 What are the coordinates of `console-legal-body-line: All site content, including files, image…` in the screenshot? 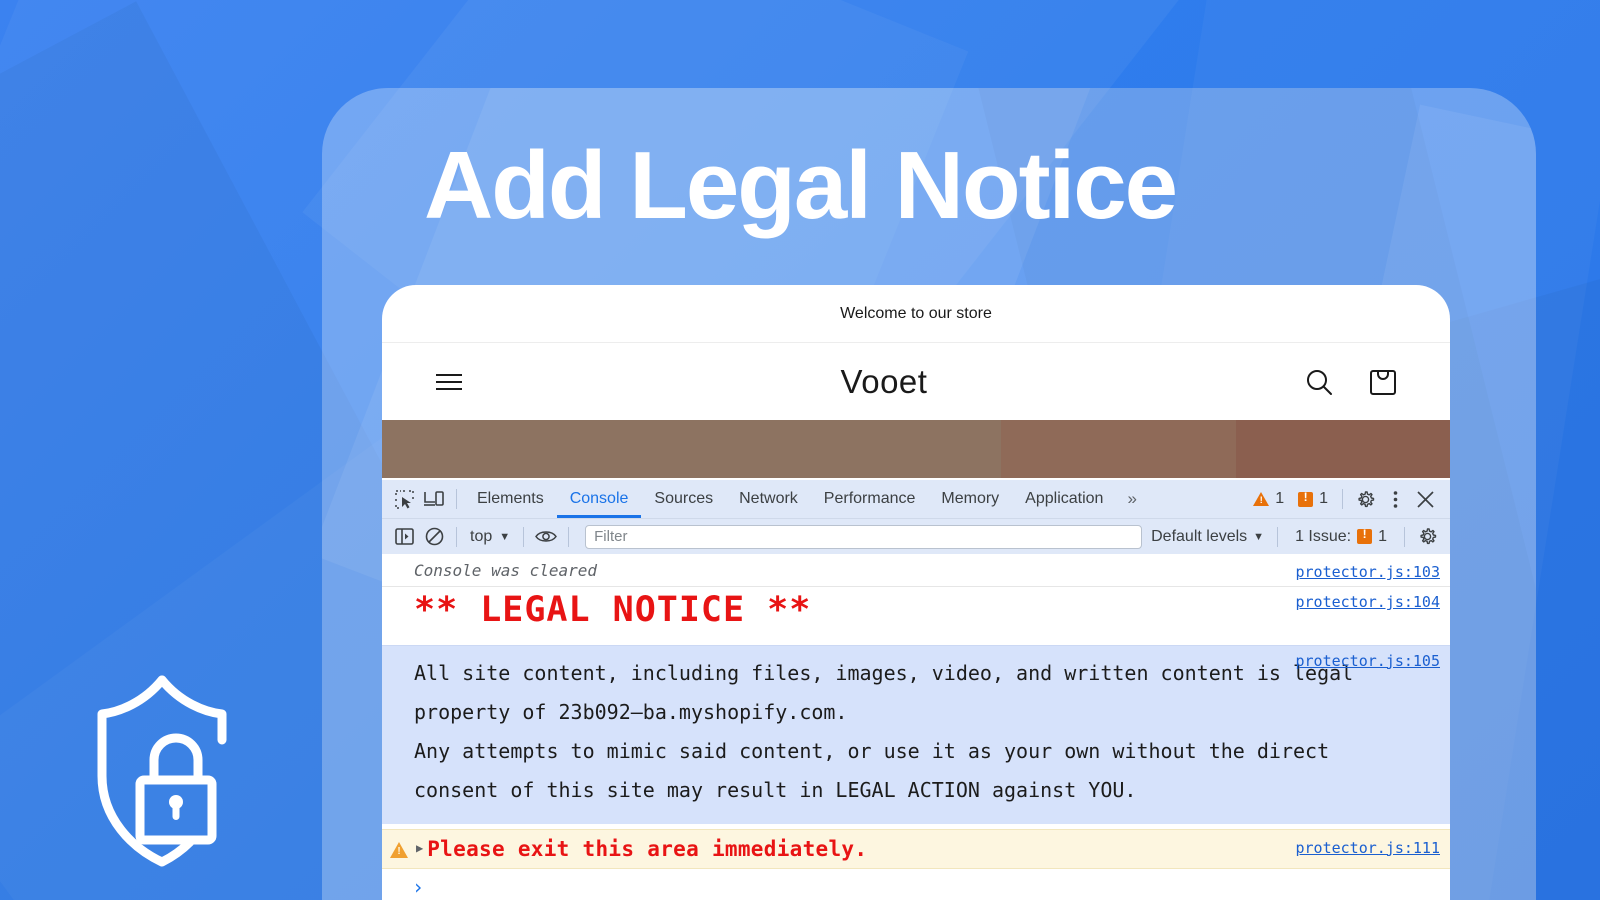 It's located at (884, 672).